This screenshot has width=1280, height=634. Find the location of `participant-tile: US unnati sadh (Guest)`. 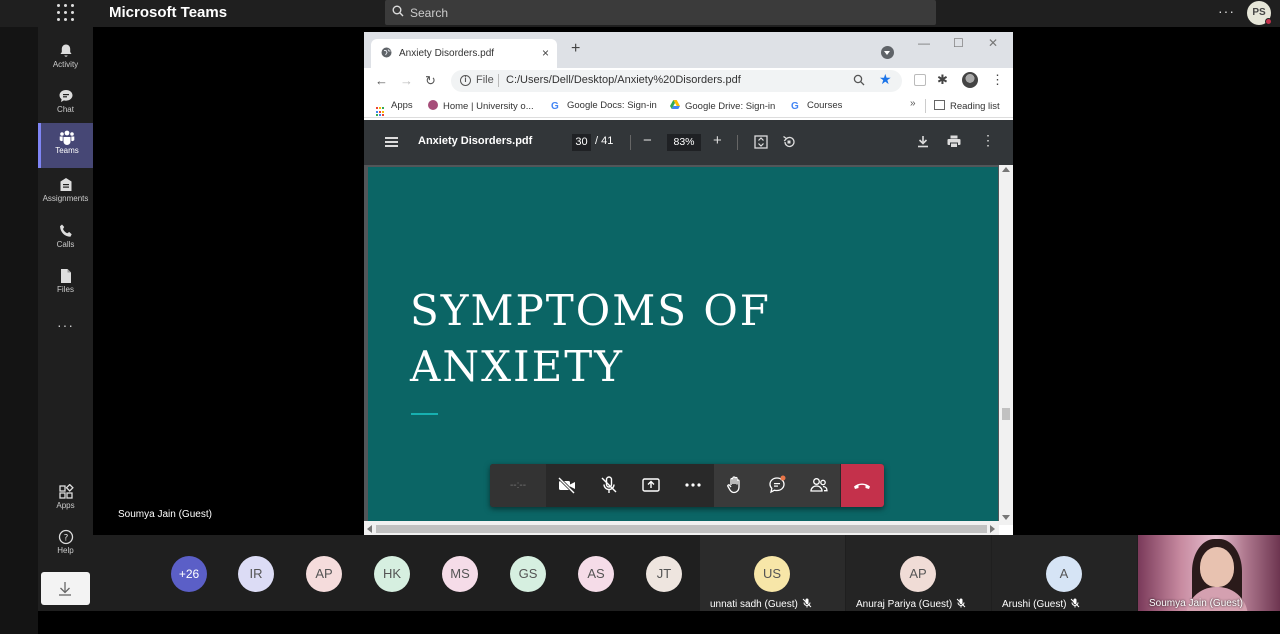

participant-tile: US unnati sadh (Guest) is located at coordinates (772, 573).